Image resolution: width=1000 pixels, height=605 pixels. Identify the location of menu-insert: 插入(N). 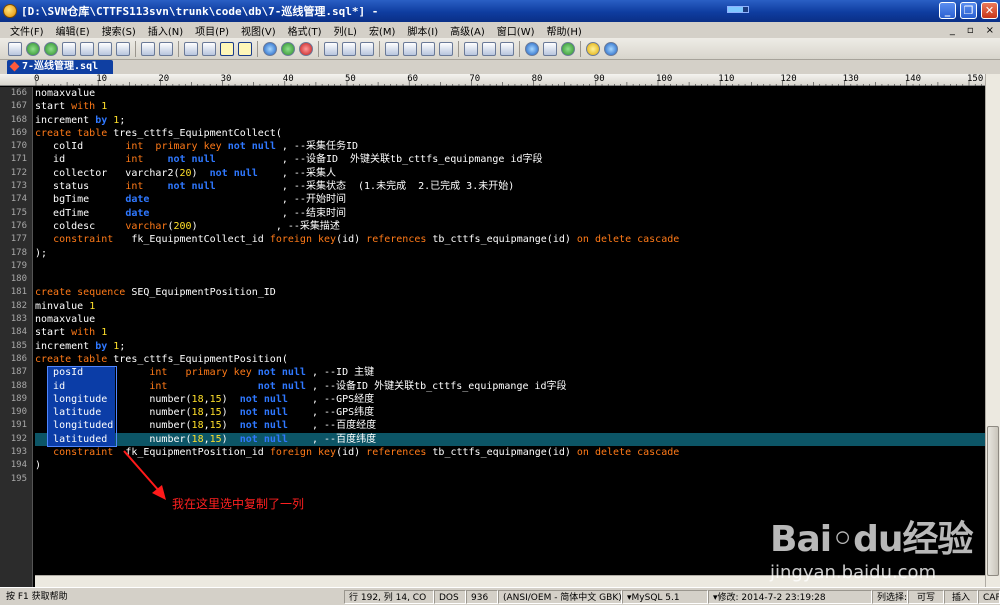
(165, 30).